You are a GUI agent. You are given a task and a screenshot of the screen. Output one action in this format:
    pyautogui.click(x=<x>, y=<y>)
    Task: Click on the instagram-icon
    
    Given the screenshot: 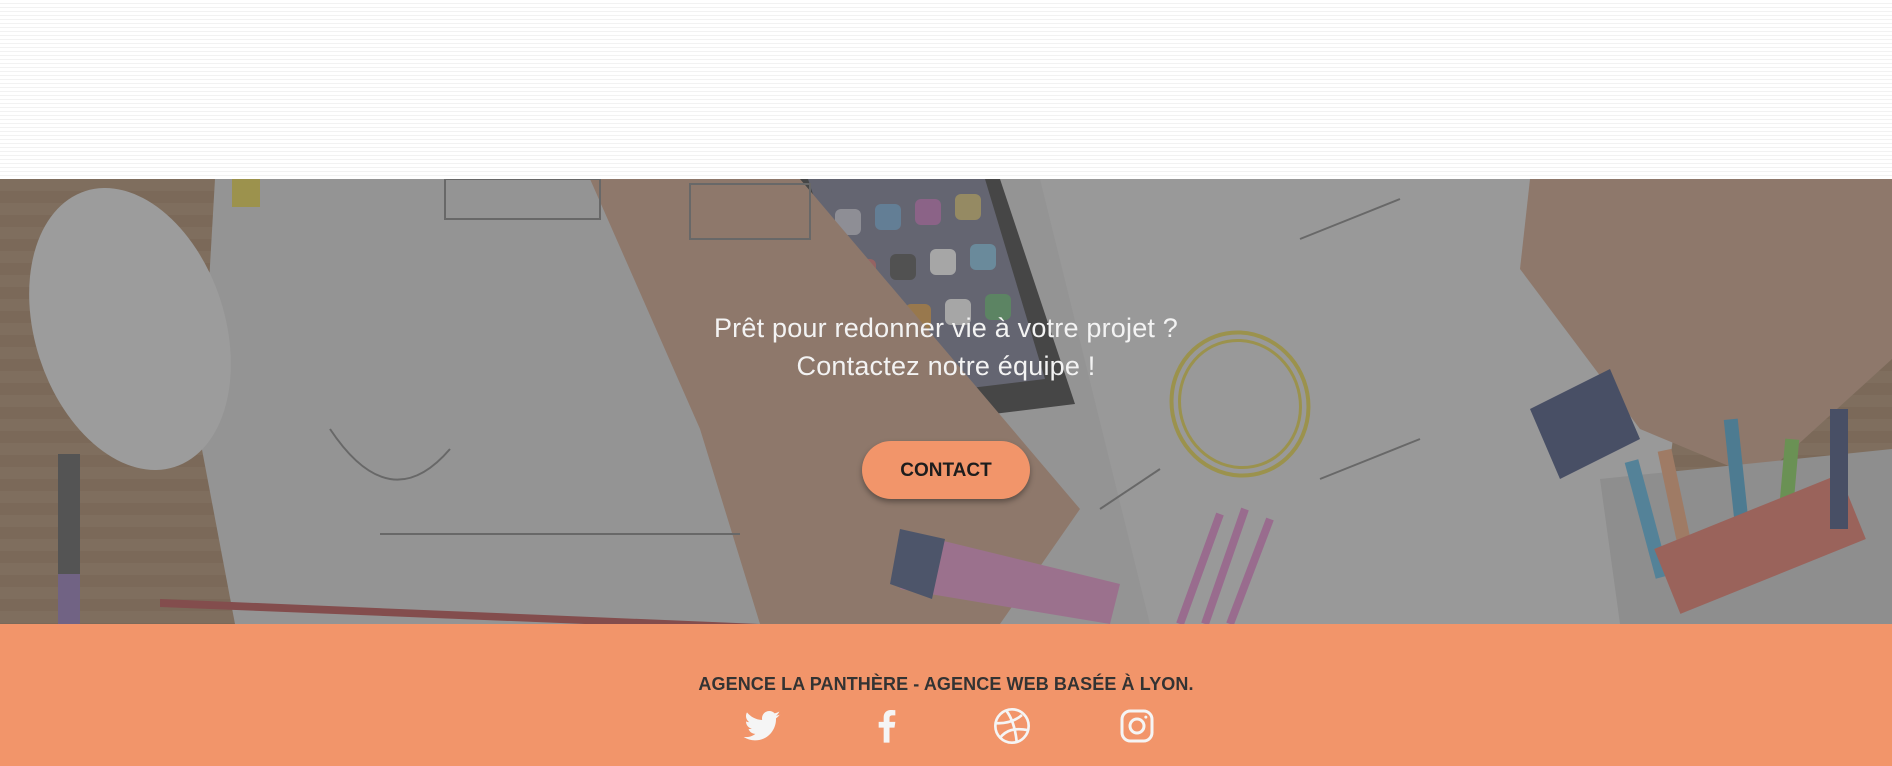 What is the action you would take?
    pyautogui.click(x=1137, y=726)
    